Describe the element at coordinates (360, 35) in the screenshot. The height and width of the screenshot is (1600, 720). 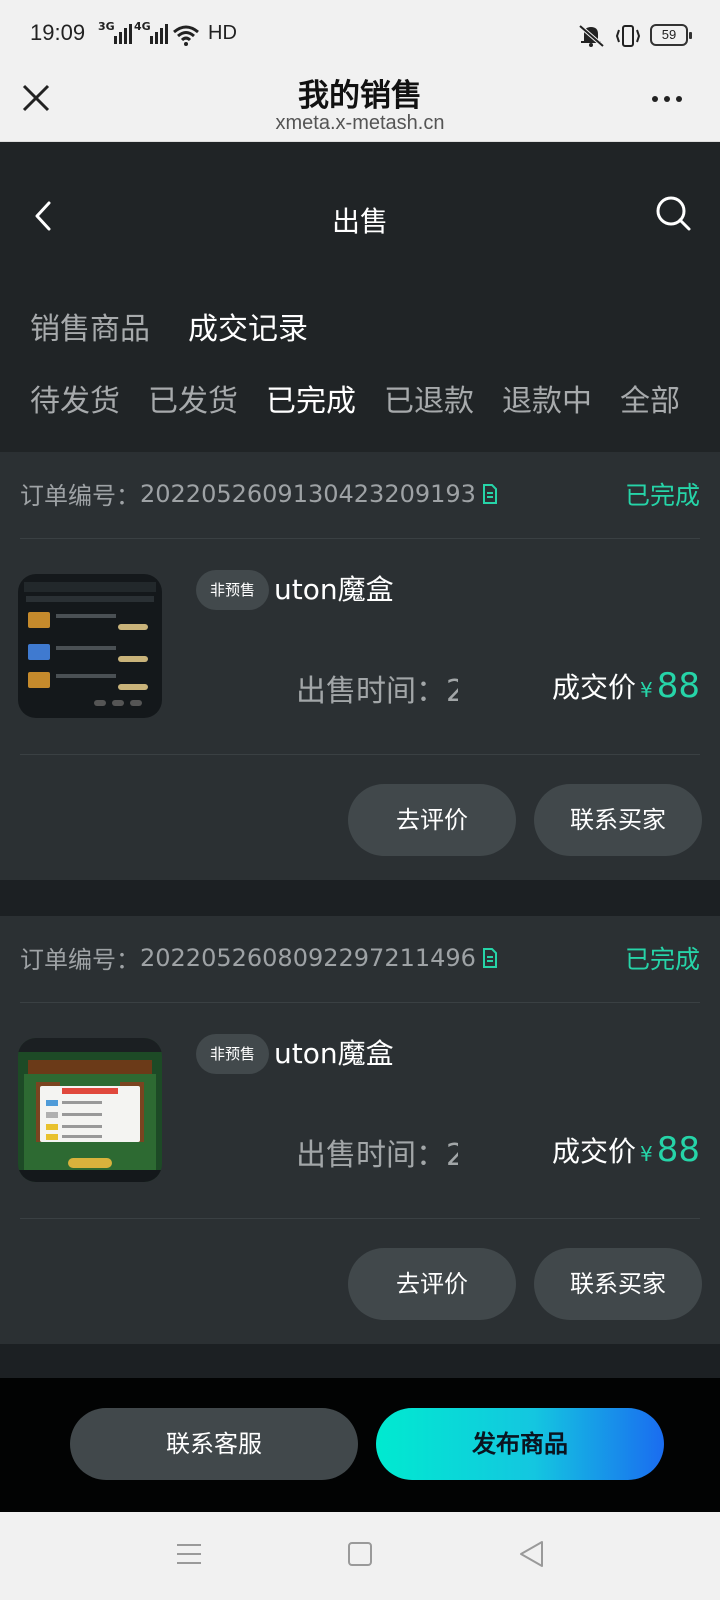
I see `status-bar: 19:09 3G 4G HD 59` at that location.